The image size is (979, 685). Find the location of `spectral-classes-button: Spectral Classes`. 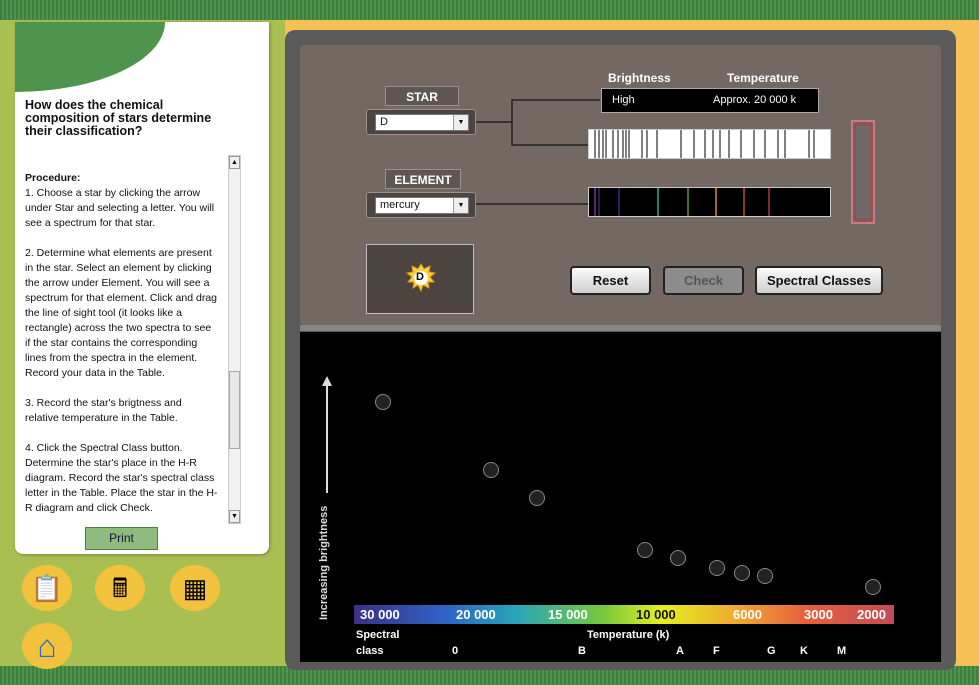

spectral-classes-button: Spectral Classes is located at coordinates (819, 280).